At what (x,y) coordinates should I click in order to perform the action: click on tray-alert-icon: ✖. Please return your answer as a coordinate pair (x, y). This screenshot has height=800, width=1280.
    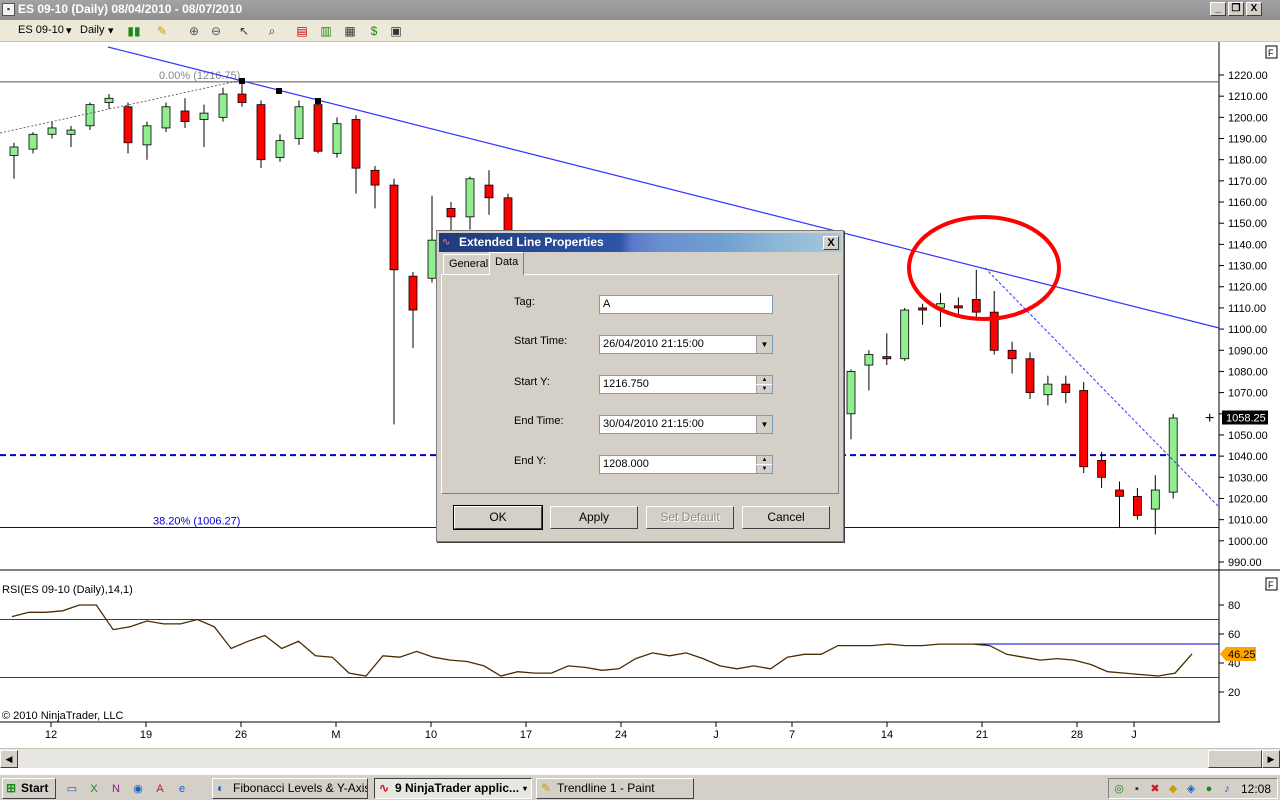
    Looking at the image, I should click on (1155, 789).